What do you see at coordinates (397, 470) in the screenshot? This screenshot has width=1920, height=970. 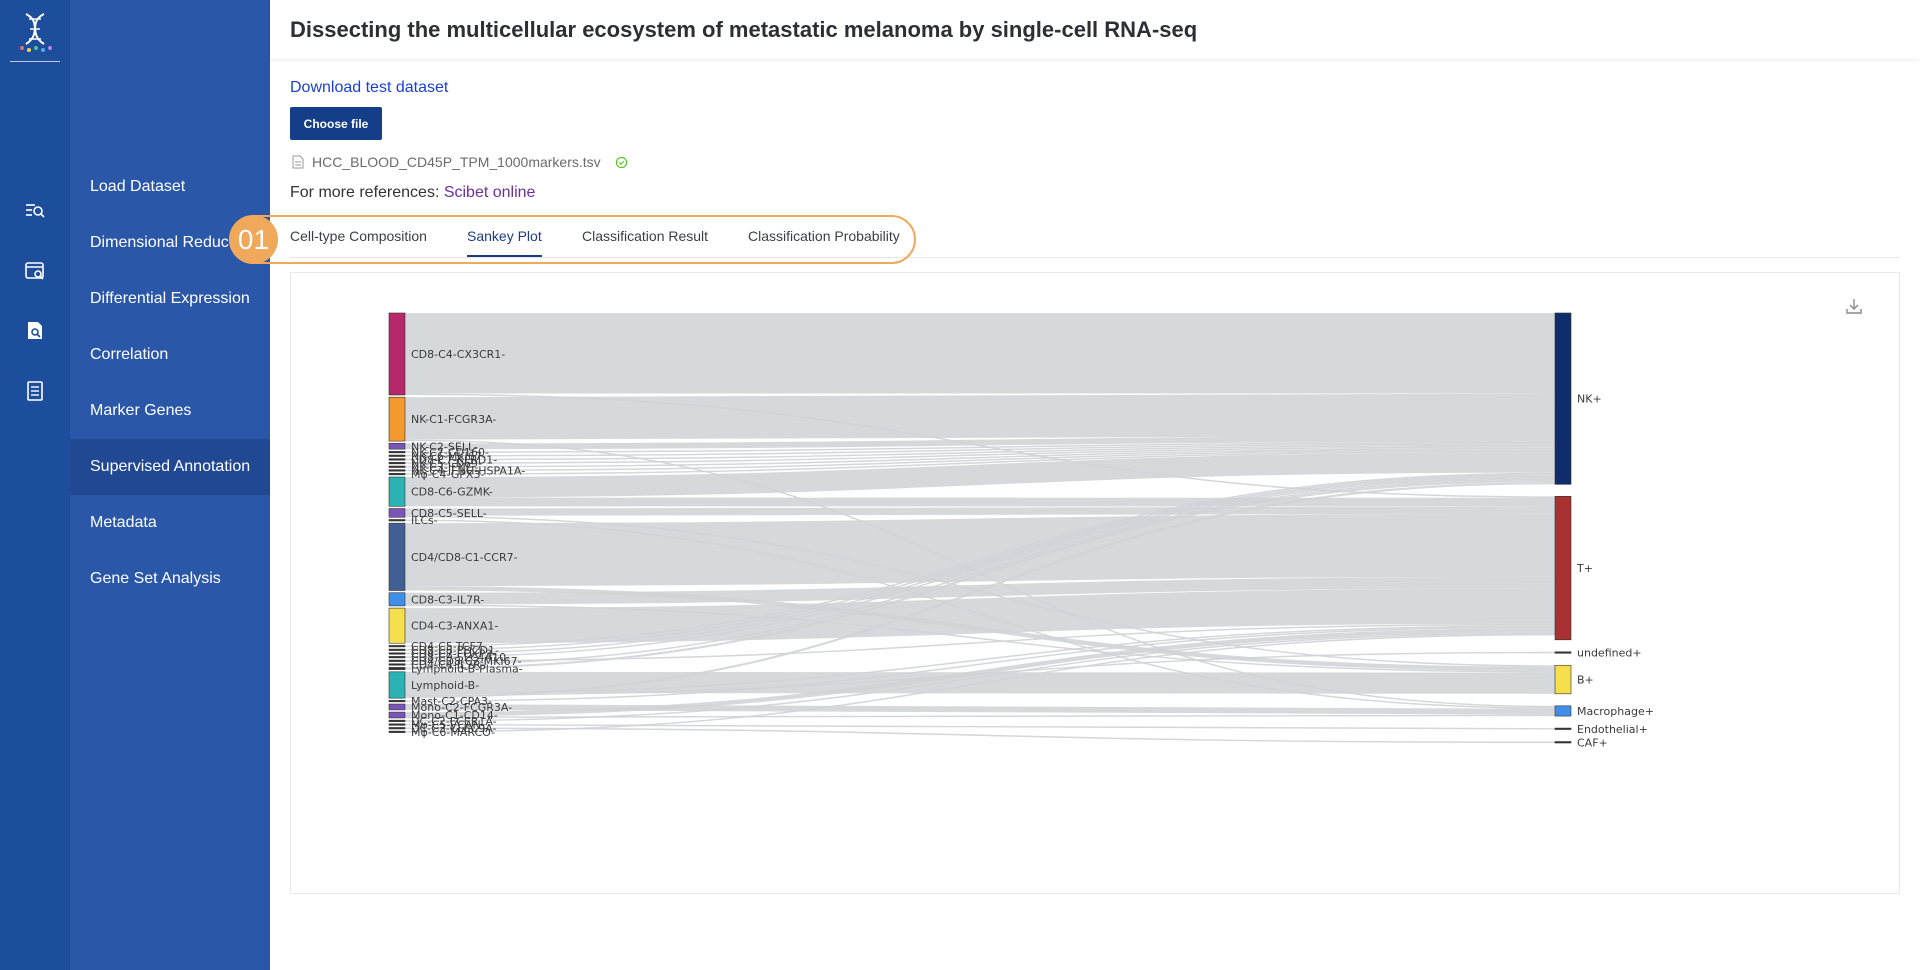 I see `sankey-node-nk-c4-ifng-hspa1a` at bounding box center [397, 470].